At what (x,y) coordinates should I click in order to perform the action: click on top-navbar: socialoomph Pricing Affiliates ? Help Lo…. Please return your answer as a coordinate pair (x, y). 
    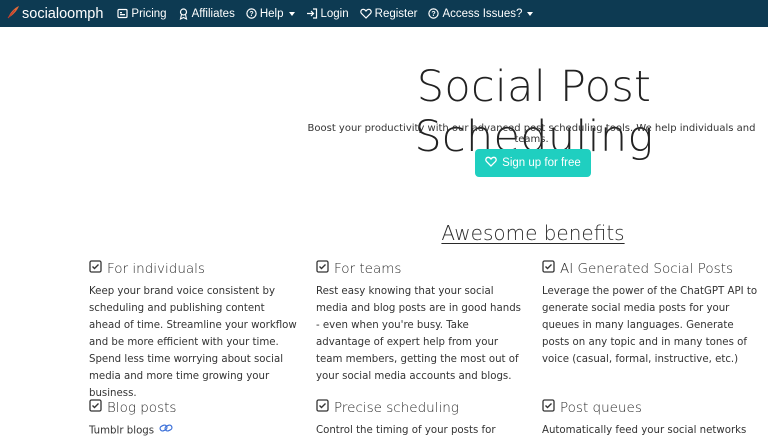
    Looking at the image, I should click on (384, 13).